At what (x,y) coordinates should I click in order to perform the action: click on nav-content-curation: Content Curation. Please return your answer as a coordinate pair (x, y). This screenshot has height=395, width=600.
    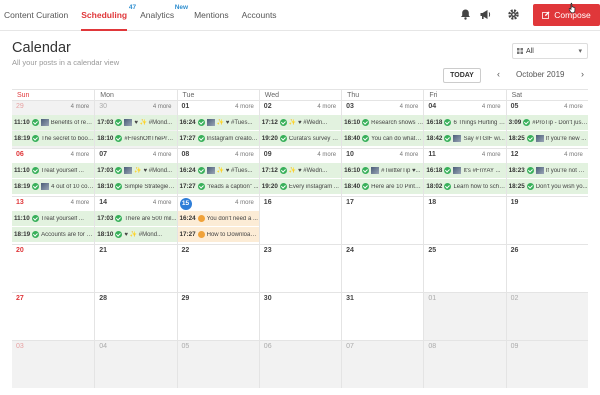
    Looking at the image, I should click on (36, 15).